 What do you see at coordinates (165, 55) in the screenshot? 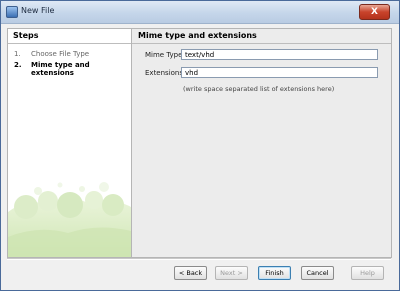
I see `mime-type-label: Mime Type:` at bounding box center [165, 55].